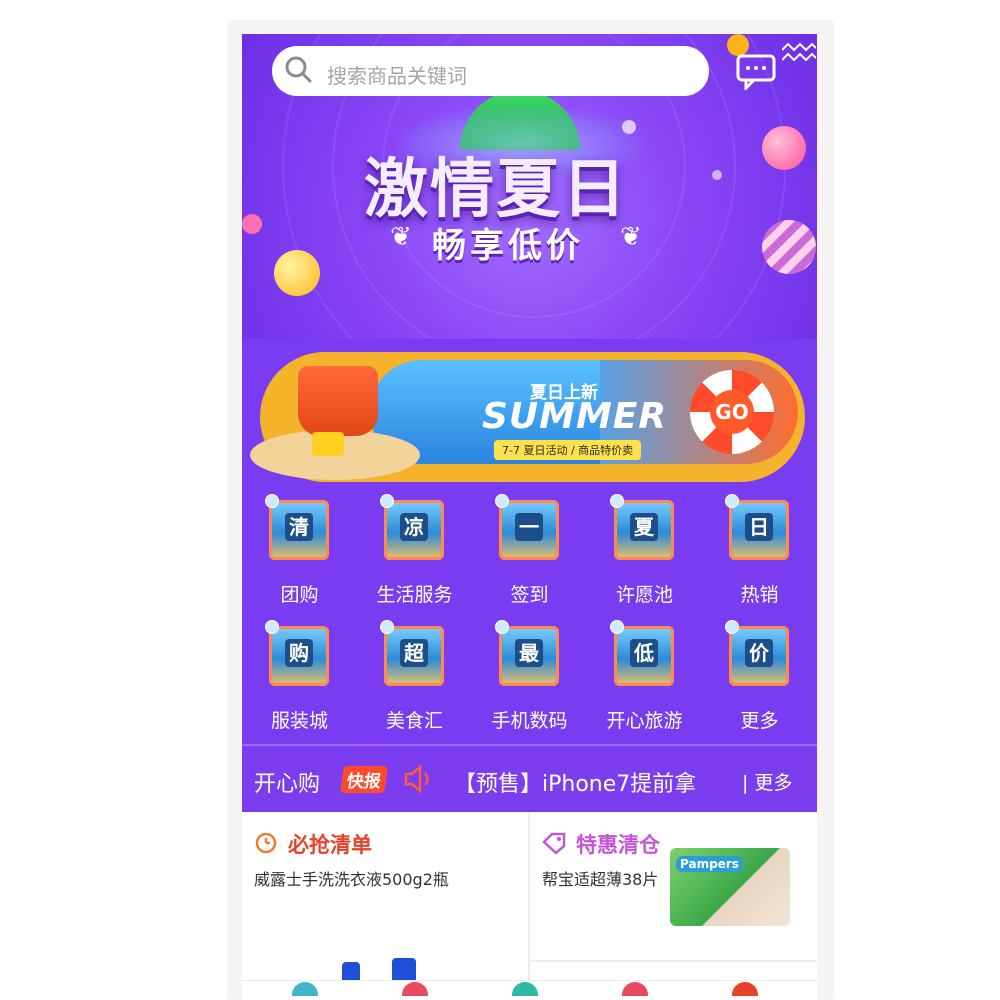 The width and height of the screenshot is (1000, 1000). What do you see at coordinates (384, 909) in the screenshot?
I see `must-buy-section: 必抢清单 威露士手洗洗衣液500g2瓶` at bounding box center [384, 909].